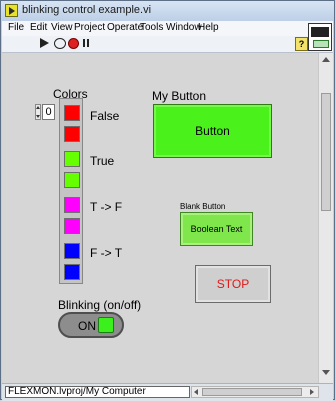 The height and width of the screenshot is (401, 335). Describe the element at coordinates (106, 325) in the screenshot. I see `blinking-led` at that location.